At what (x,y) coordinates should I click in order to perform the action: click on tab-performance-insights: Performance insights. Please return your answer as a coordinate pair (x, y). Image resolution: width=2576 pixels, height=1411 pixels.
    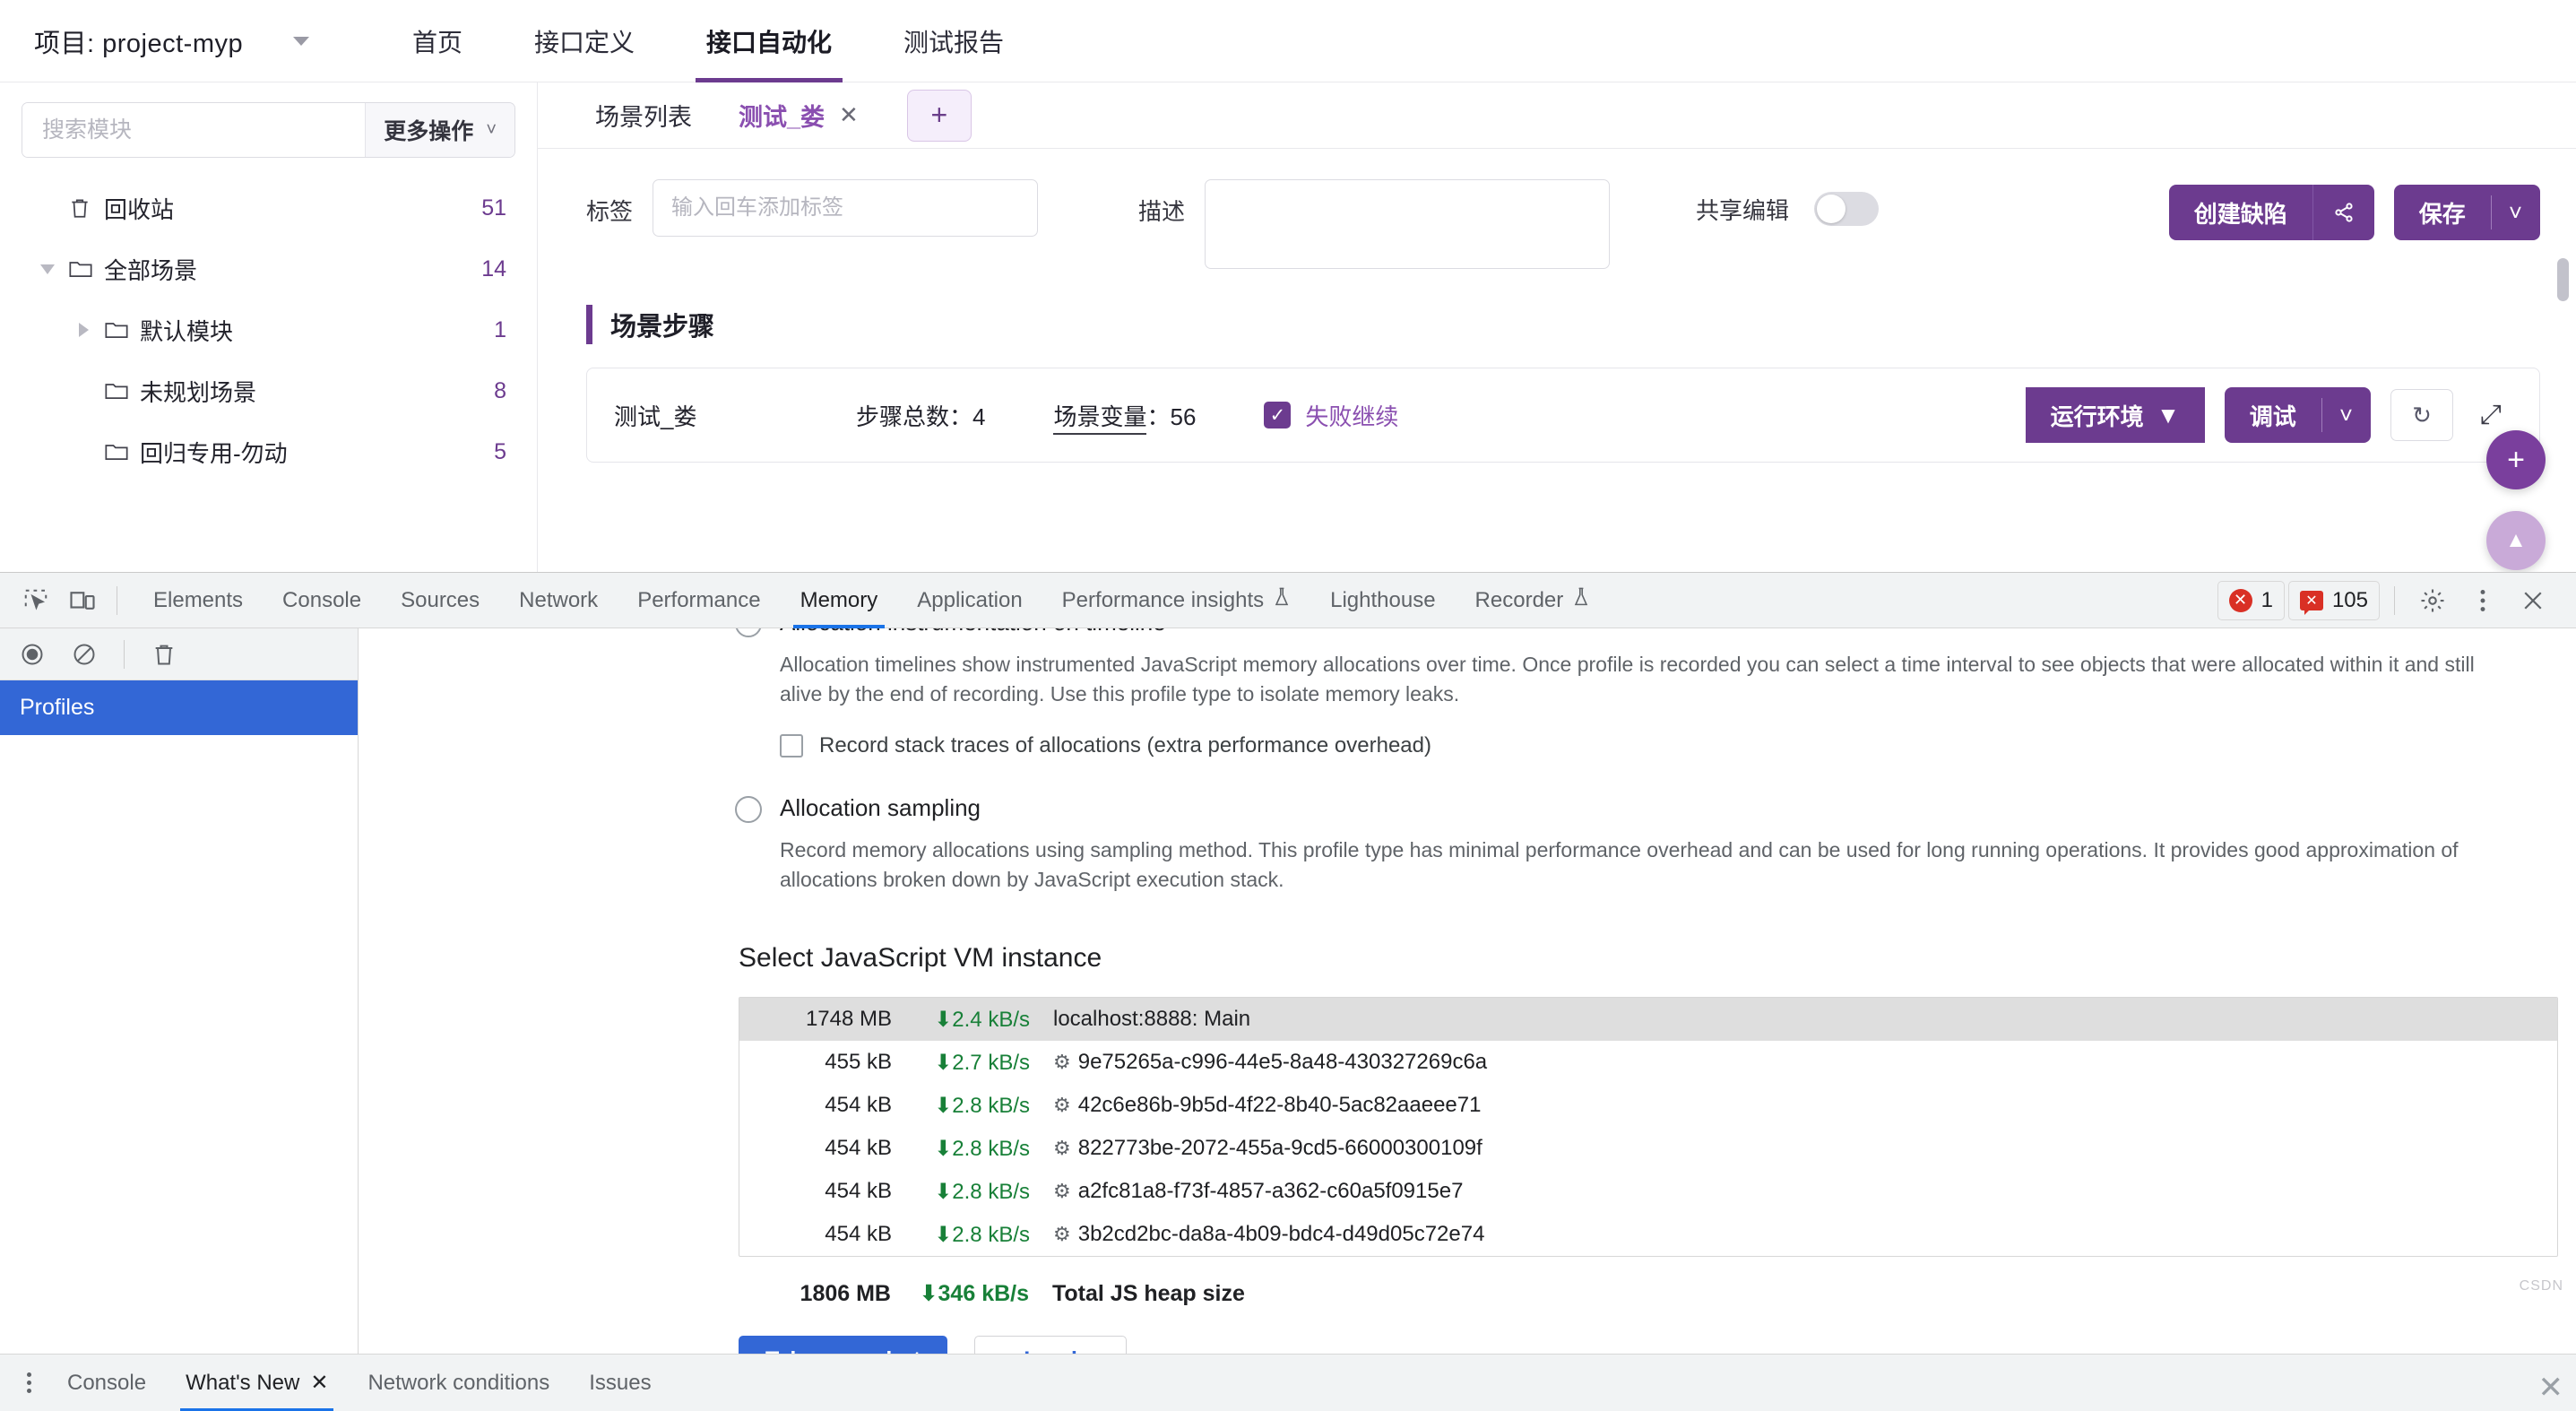
    Looking at the image, I should click on (1176, 600).